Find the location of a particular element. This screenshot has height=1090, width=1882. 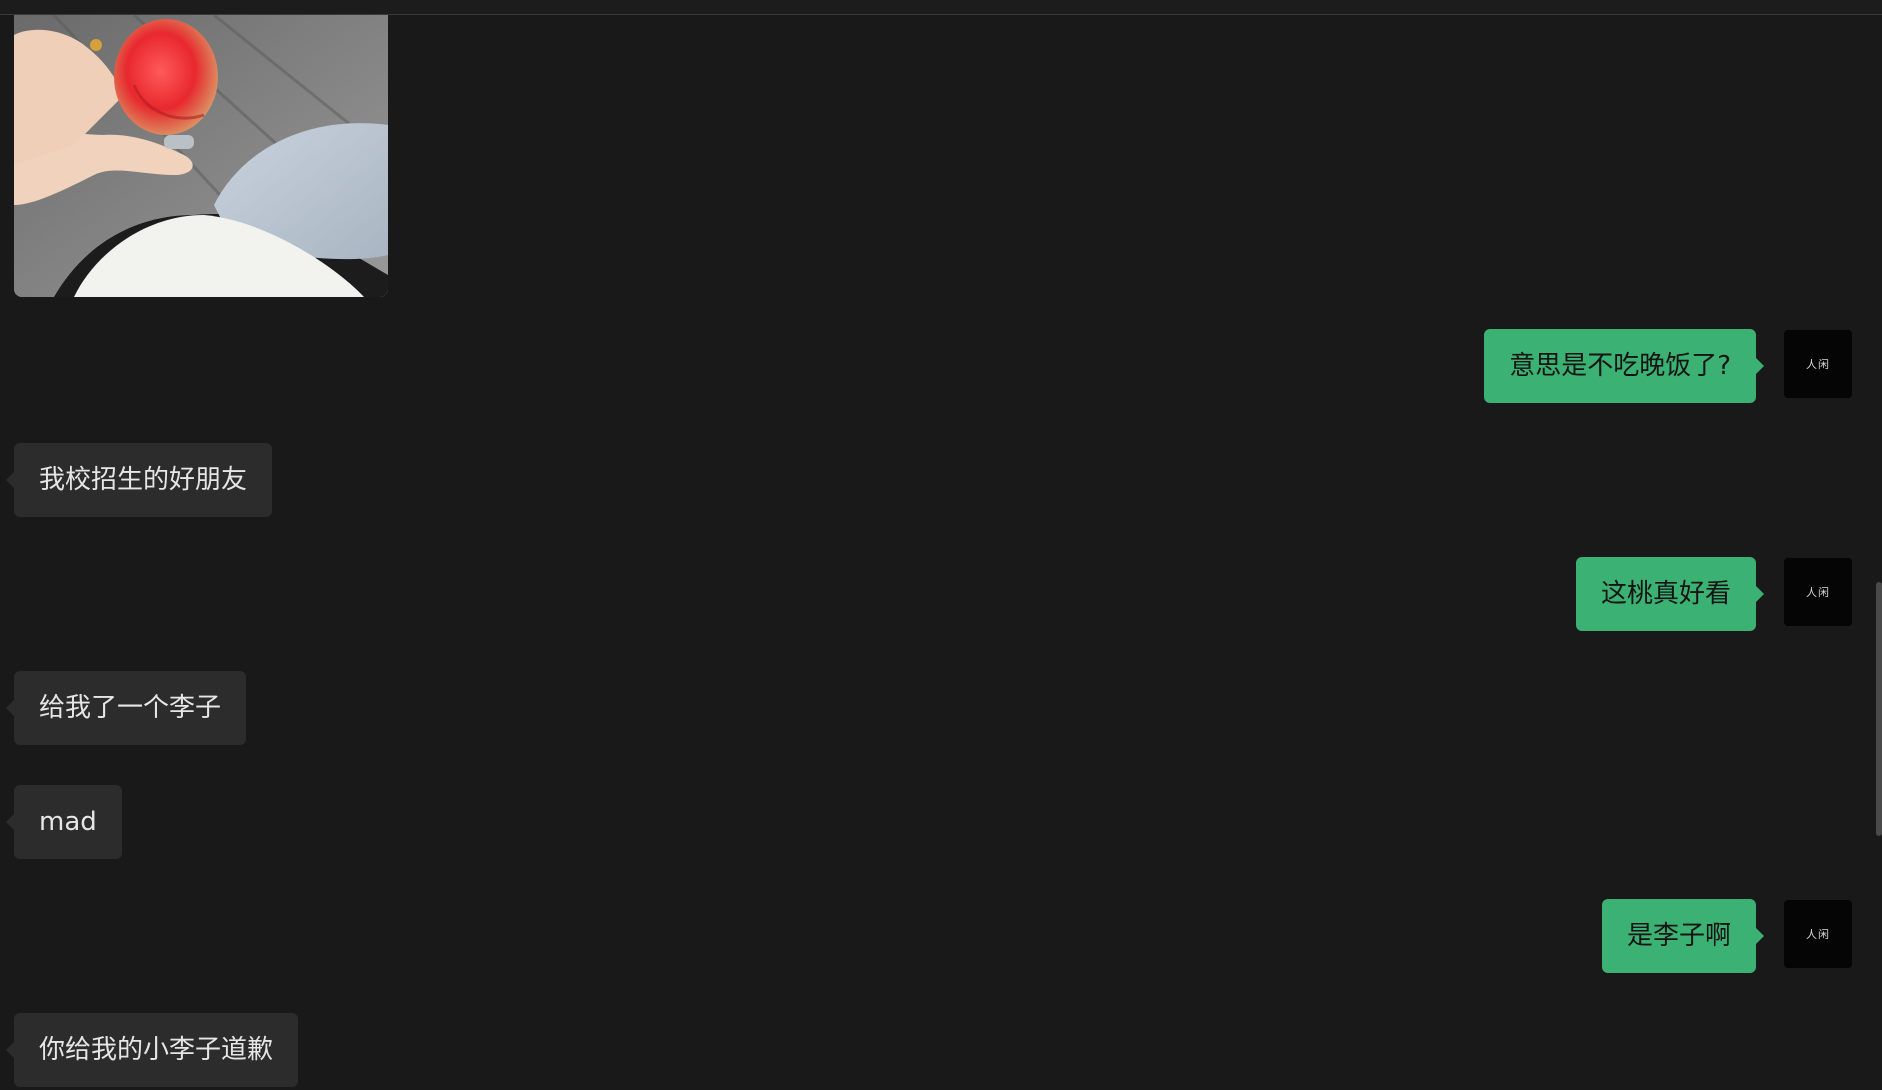

outgoing-message-bubble: 是李子啊 is located at coordinates (1683, 936).